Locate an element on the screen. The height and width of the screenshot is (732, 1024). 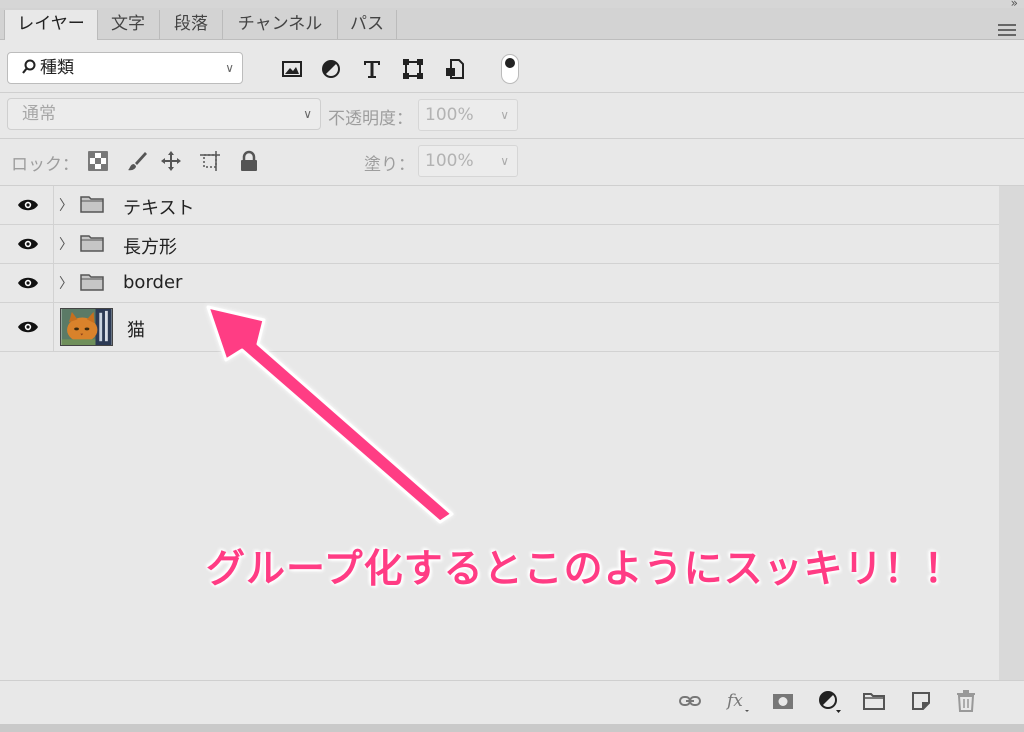
layer-name: 猫 is located at coordinates (136, 330).